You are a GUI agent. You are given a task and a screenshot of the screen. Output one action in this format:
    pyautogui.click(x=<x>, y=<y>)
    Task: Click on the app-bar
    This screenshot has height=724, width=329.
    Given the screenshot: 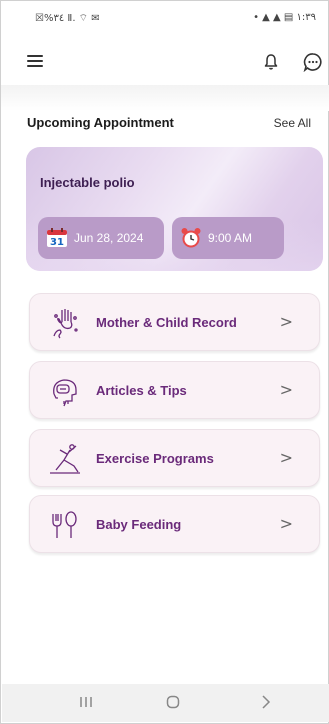 What is the action you would take?
    pyautogui.click(x=165, y=64)
    